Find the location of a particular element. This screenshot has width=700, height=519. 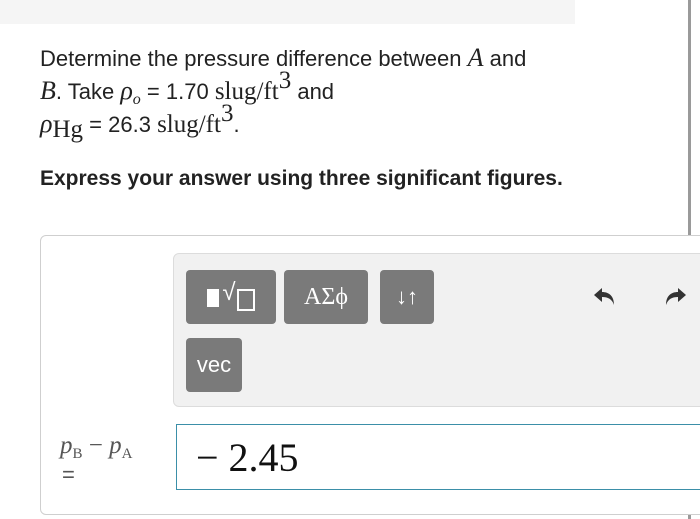

templates-button: √ is located at coordinates (231, 297).